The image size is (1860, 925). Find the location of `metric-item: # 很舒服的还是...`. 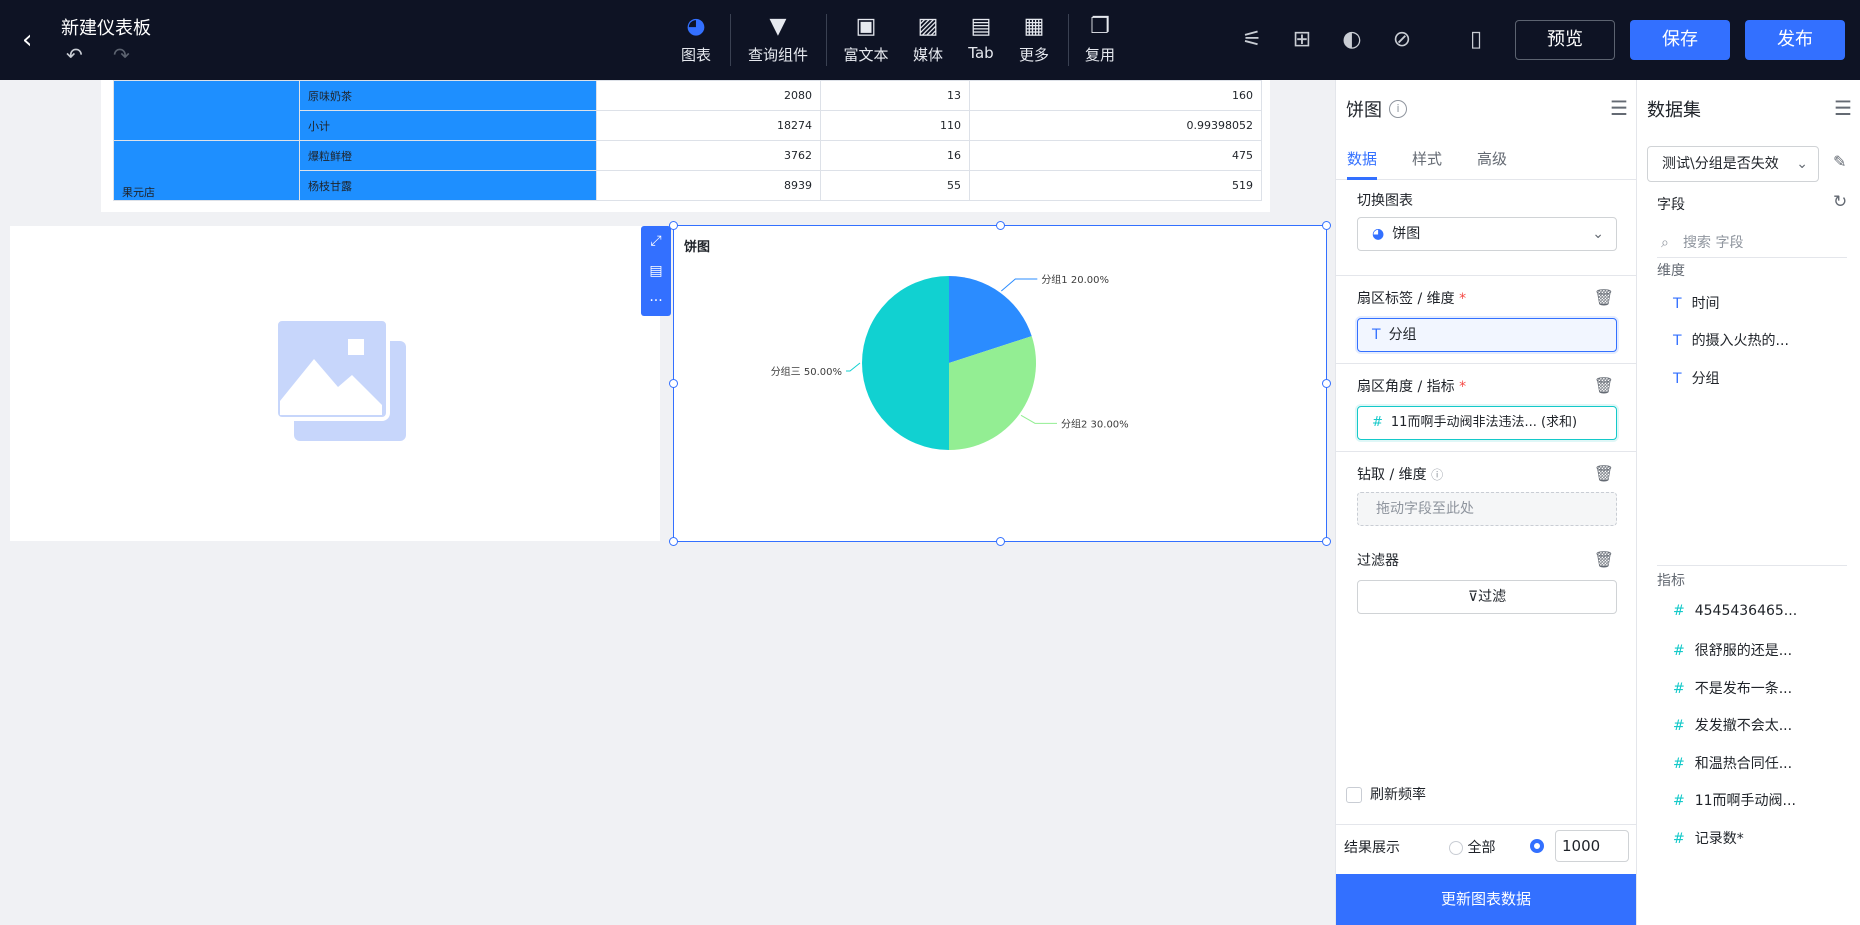

metric-item: # 很舒服的还是... is located at coordinates (1732, 650).